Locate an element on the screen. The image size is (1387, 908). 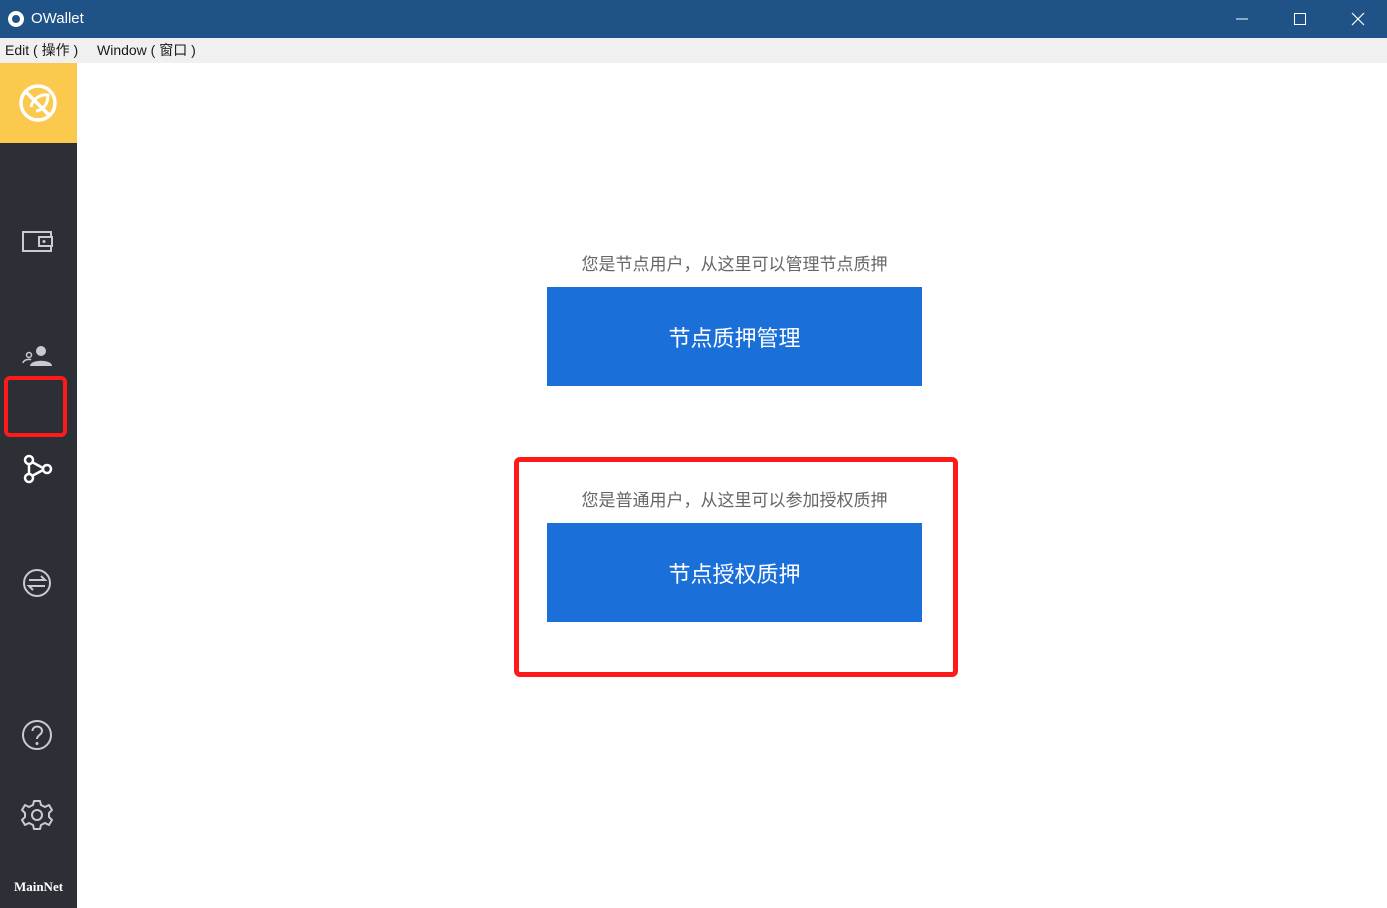
logo-block is located at coordinates (38, 103).